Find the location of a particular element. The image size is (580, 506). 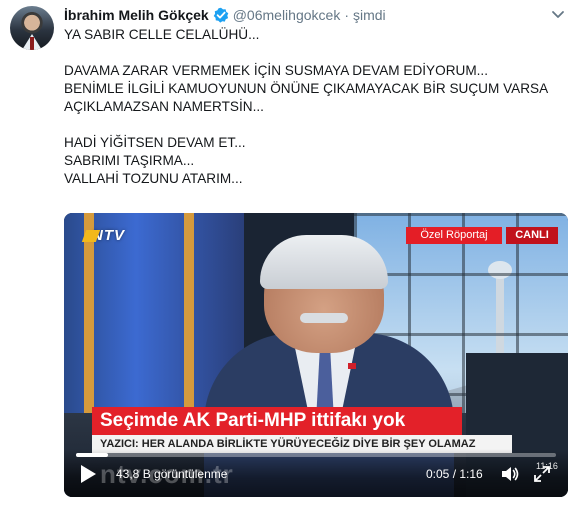

volume-icon is located at coordinates (510, 474).